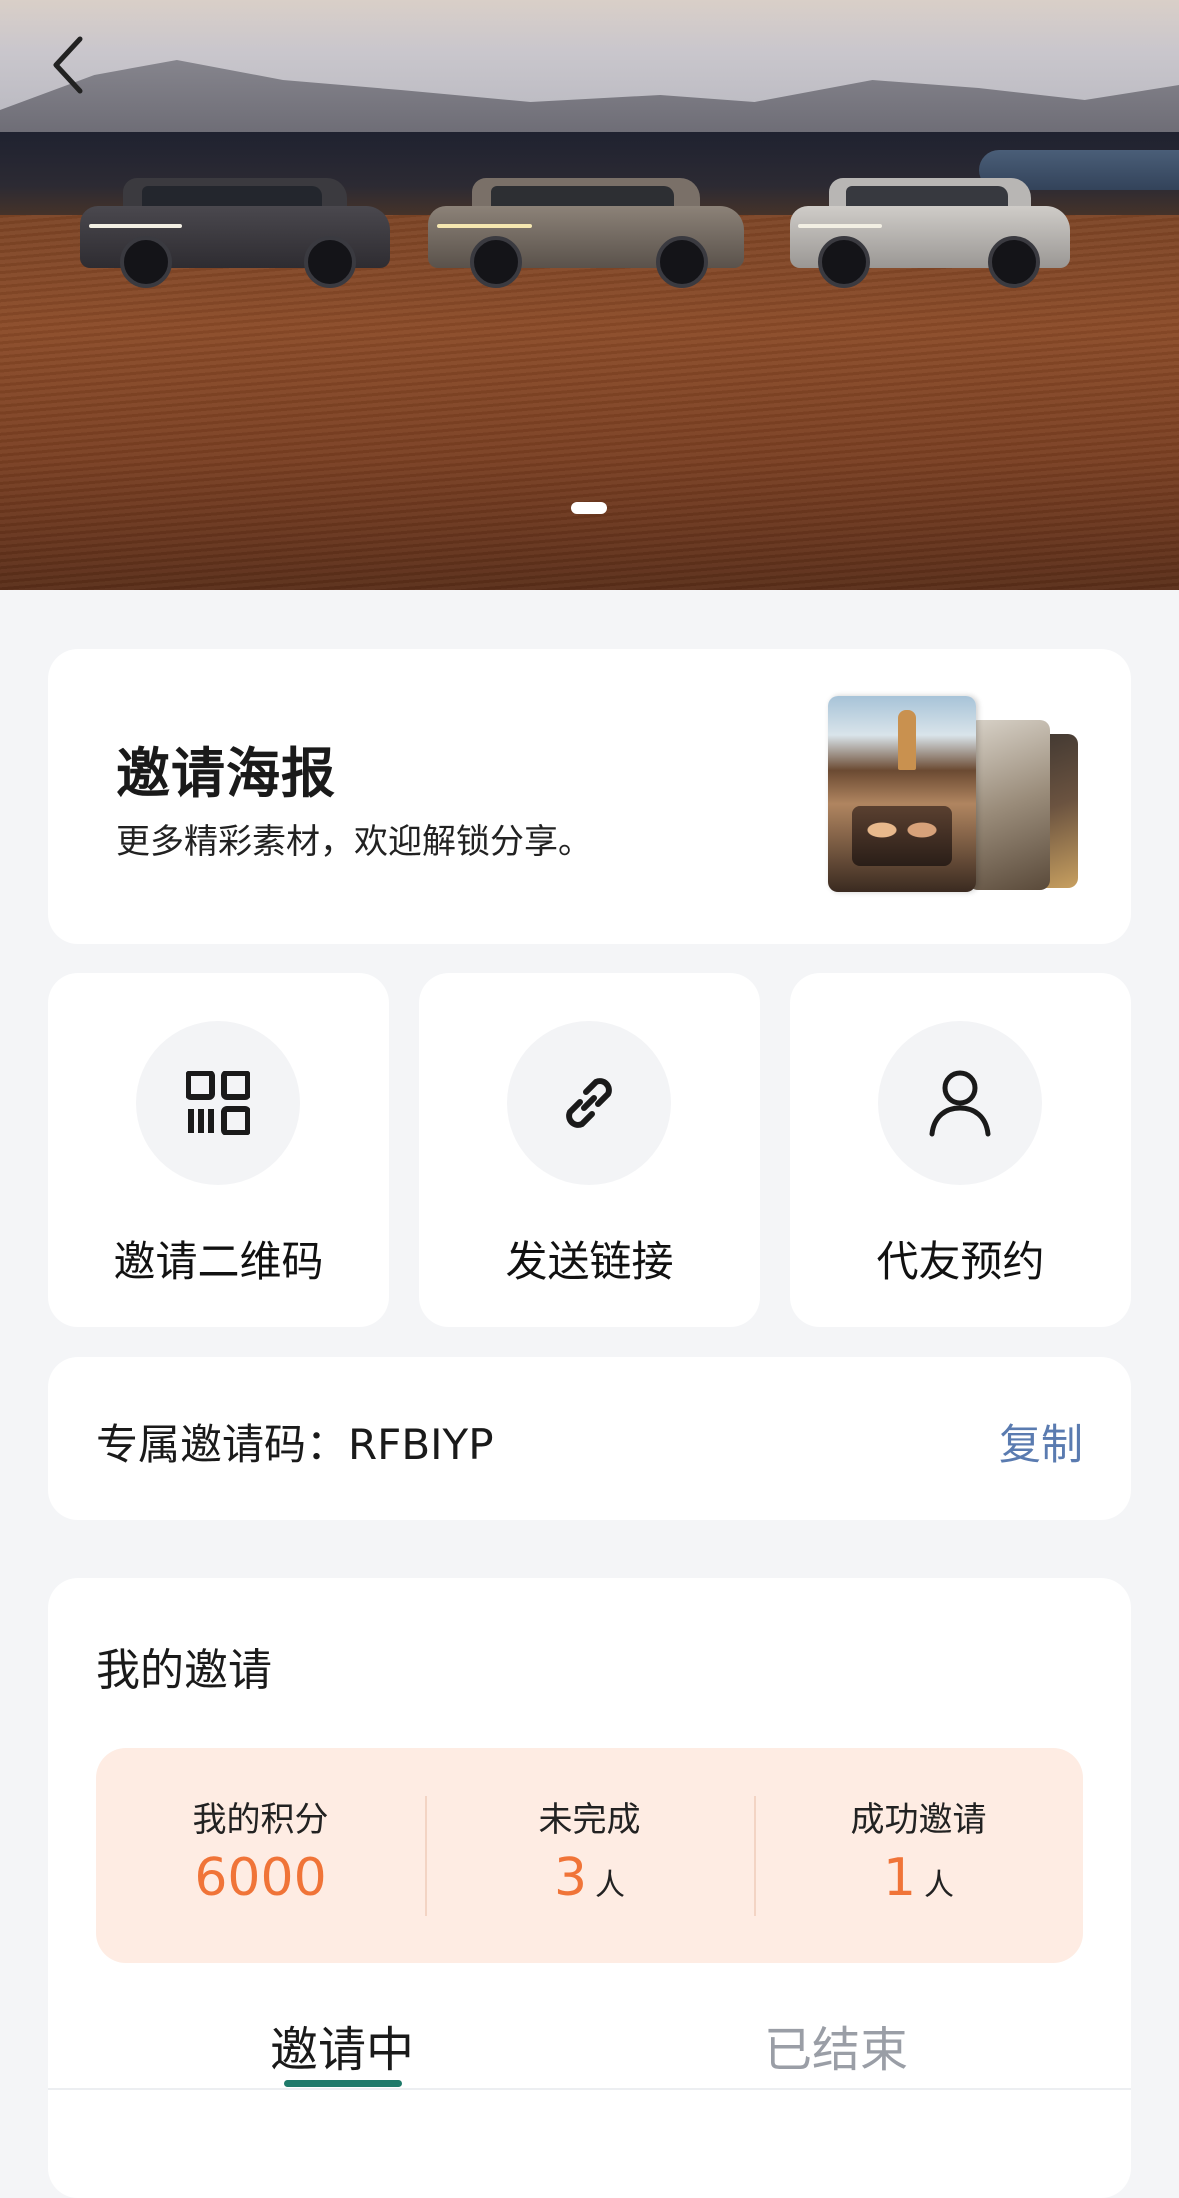 The height and width of the screenshot is (2198, 1179). What do you see at coordinates (184, 1670) in the screenshot?
I see `my-invitations-title: 我的邀请` at bounding box center [184, 1670].